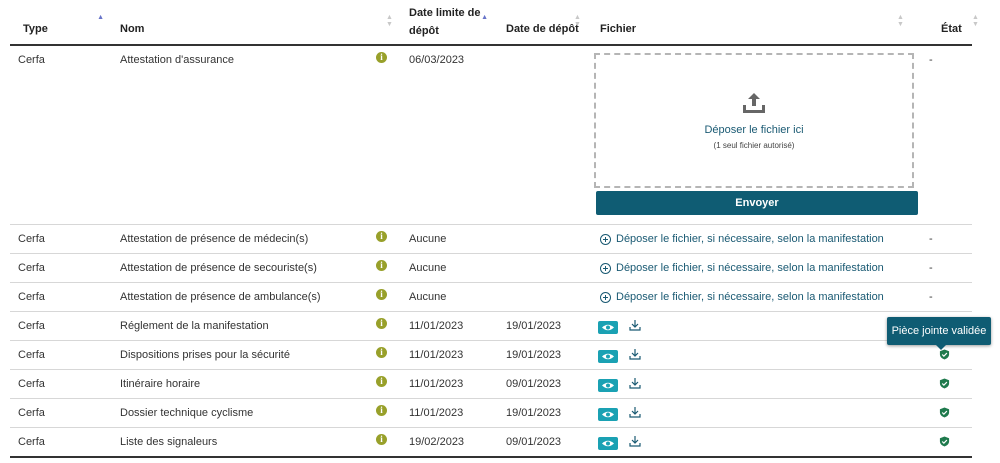 This screenshot has height=463, width=1000. Describe the element at coordinates (754, 145) in the screenshot. I see `dropzone-subtitle: (1 seul fichier autorisé)` at that location.